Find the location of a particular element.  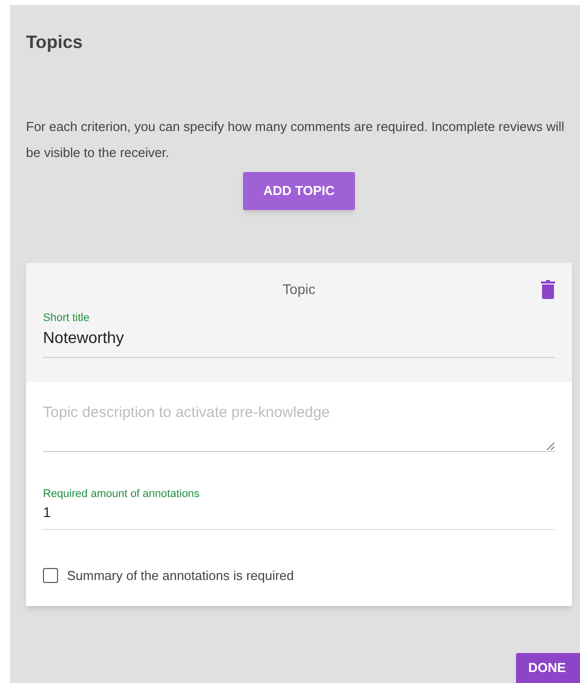

required-amount-field: Required amount of annotations 1 is located at coordinates (299, 508).